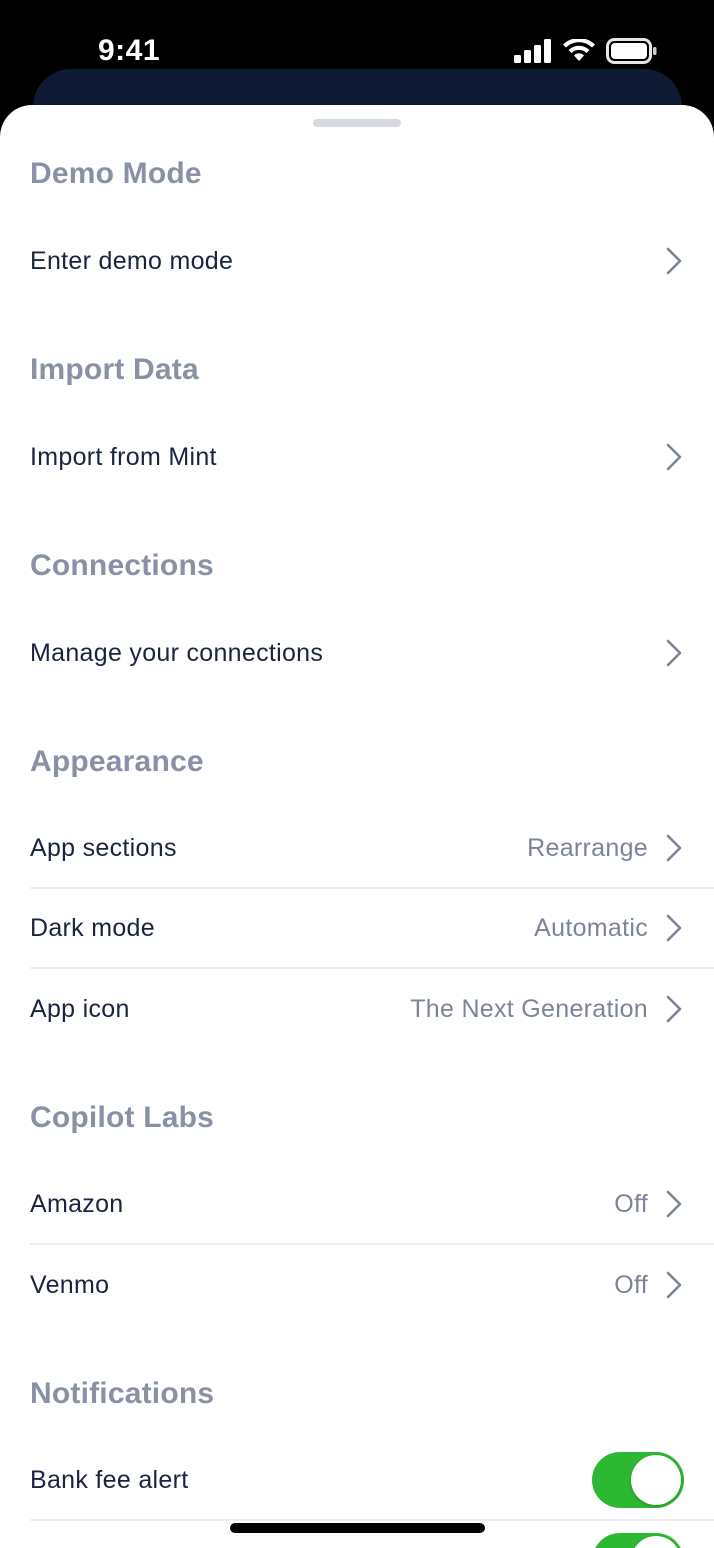 This screenshot has width=714, height=1548. I want to click on sheet-grabber, so click(357, 123).